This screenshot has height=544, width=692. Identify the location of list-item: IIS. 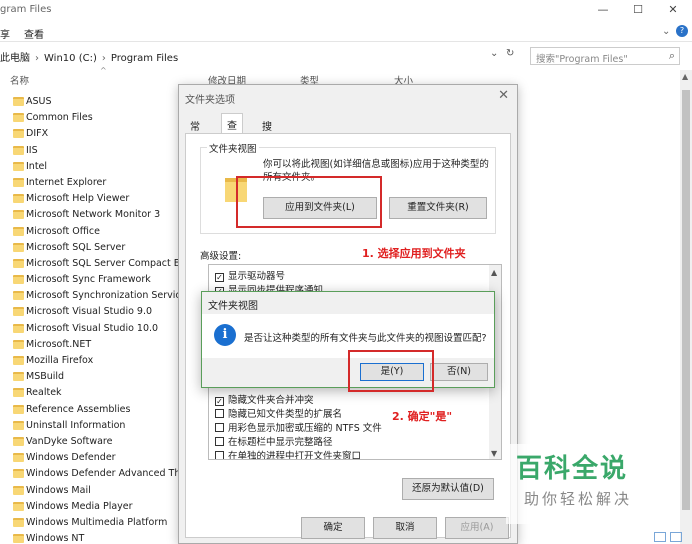
(90, 151).